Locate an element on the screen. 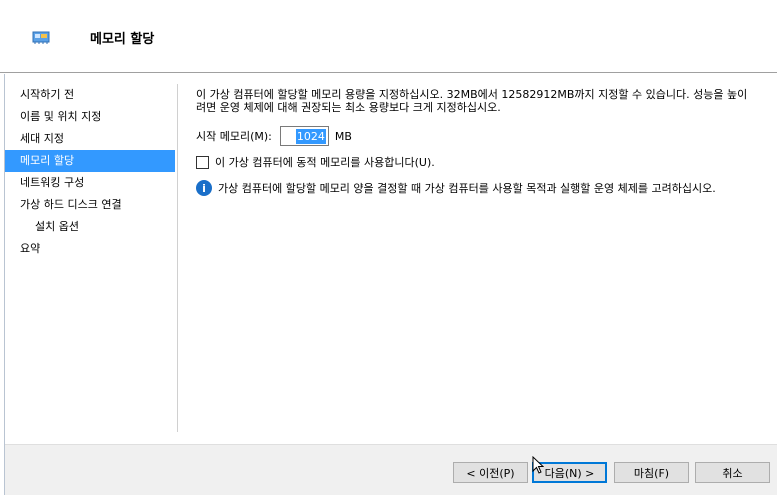  description-line-2: 려면 운영 체제에 대해 권장되는 최소 용량보다 크게 지정하십시오. is located at coordinates (348, 107).